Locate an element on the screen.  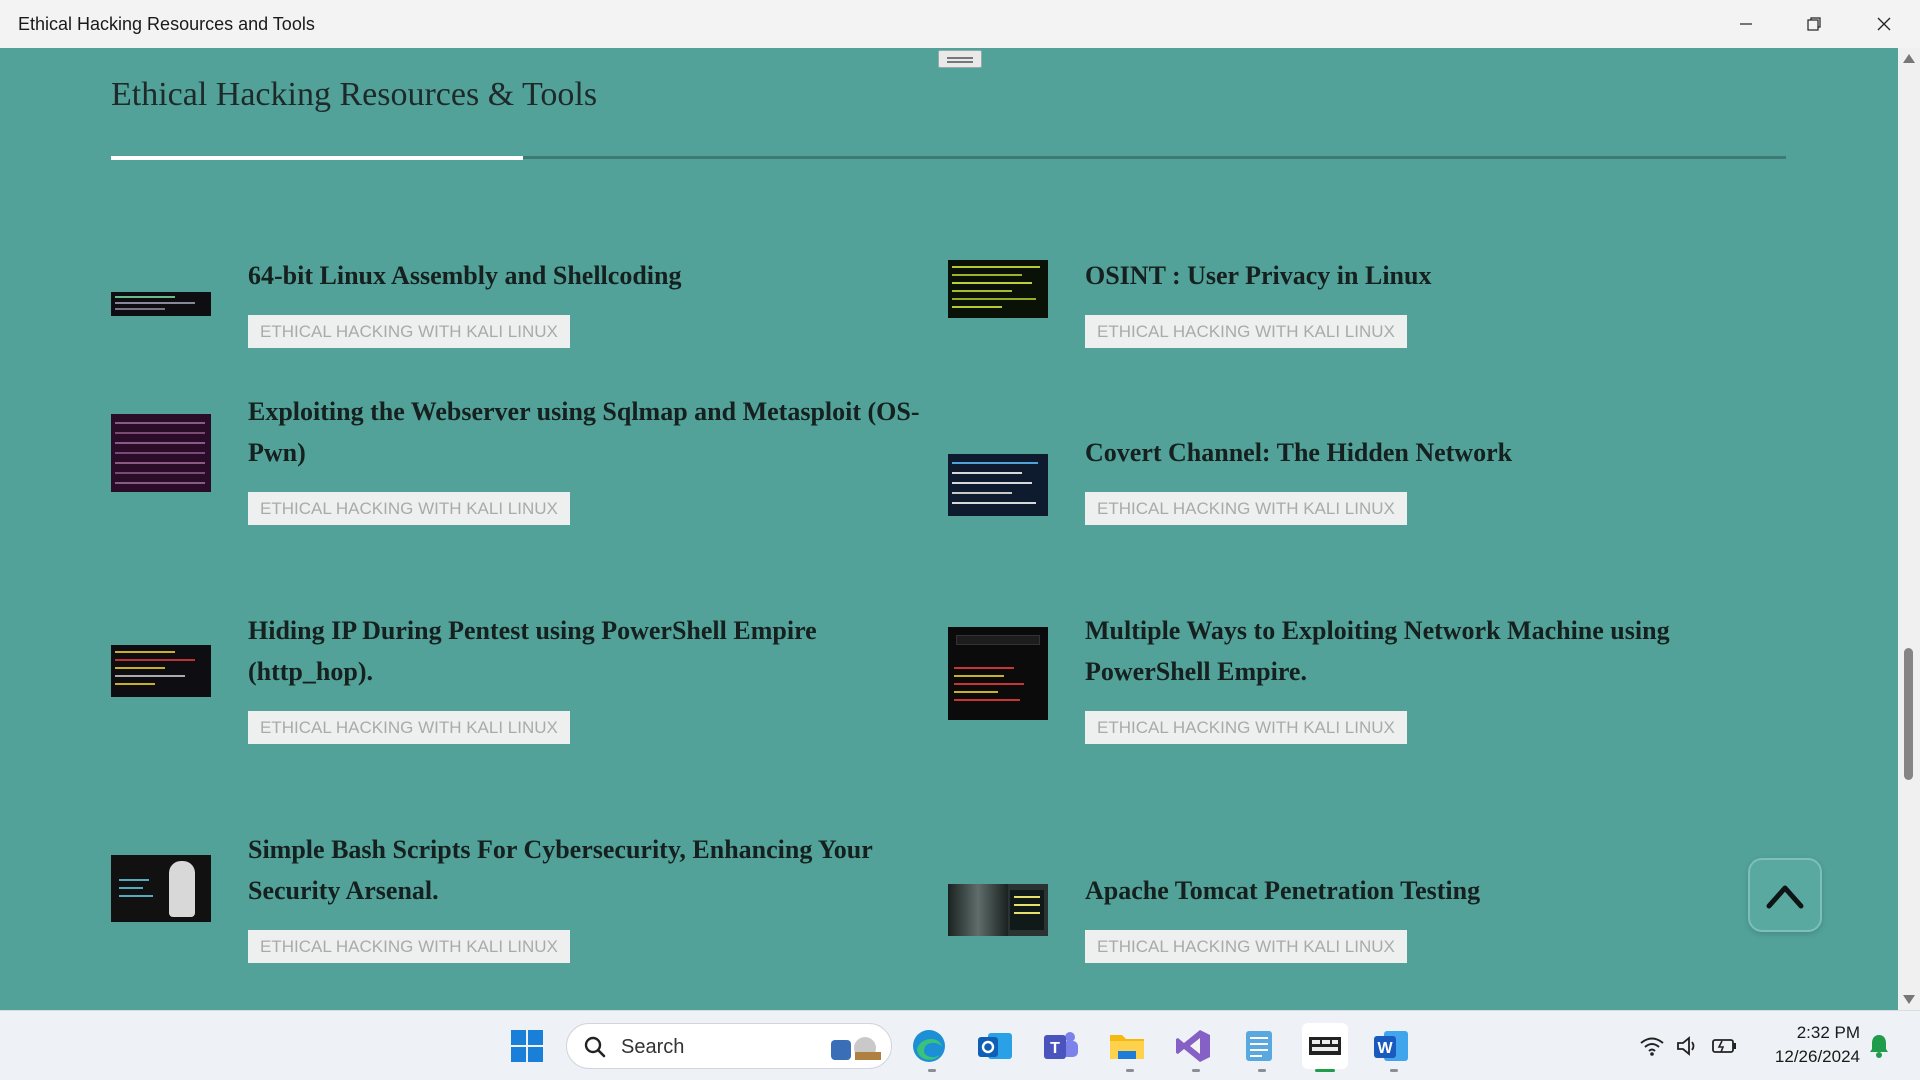
search-icon is located at coordinates (595, 1047).